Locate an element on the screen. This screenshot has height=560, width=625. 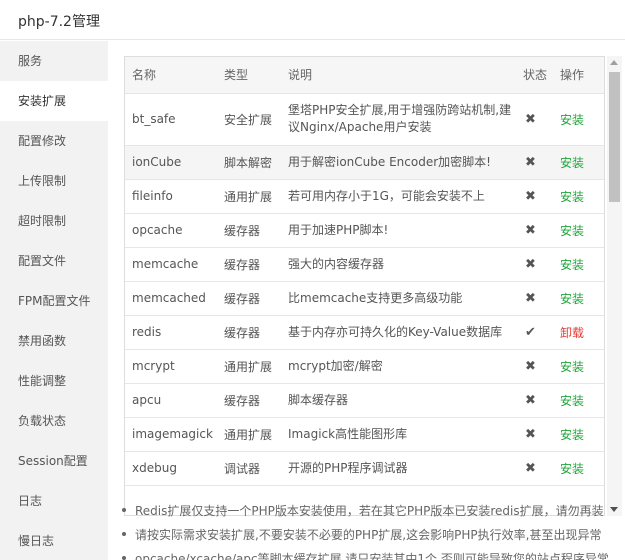
extension-description: 基于内存亦可持久化的Key-Value数据库 is located at coordinates (398, 332).